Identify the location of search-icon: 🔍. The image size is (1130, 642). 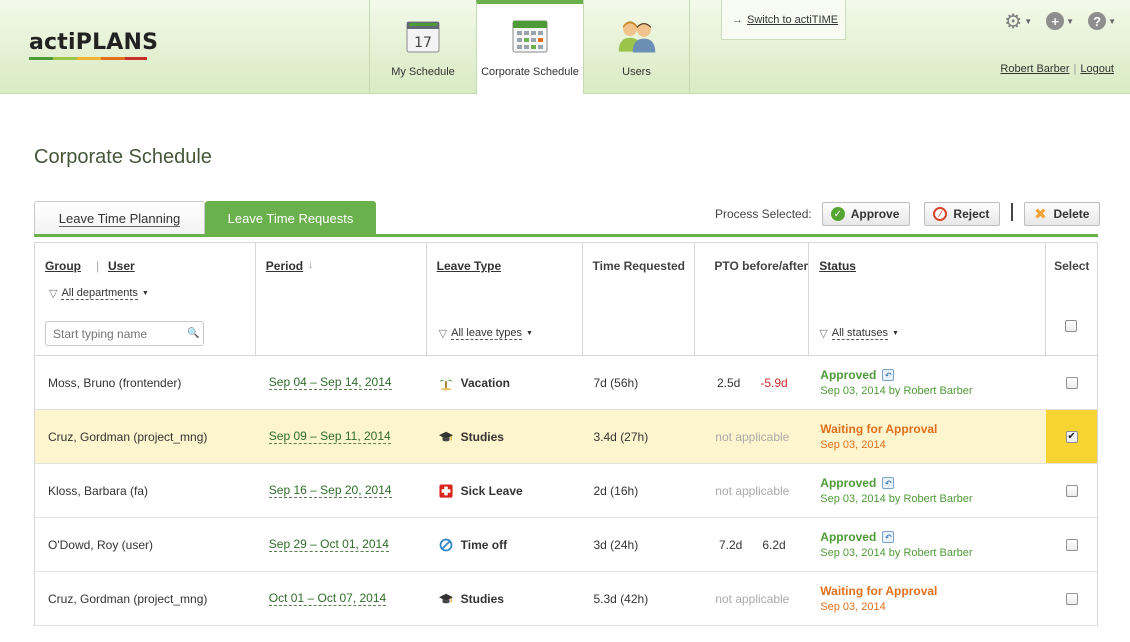
(193, 333).